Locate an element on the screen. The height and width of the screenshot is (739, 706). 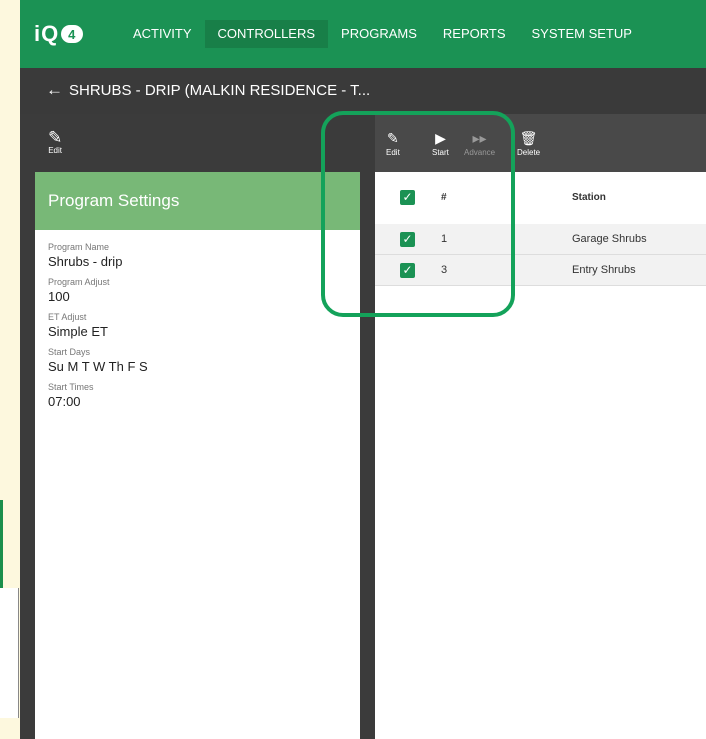
setting-value: Su M T W Th F S is located at coordinates (98, 366).